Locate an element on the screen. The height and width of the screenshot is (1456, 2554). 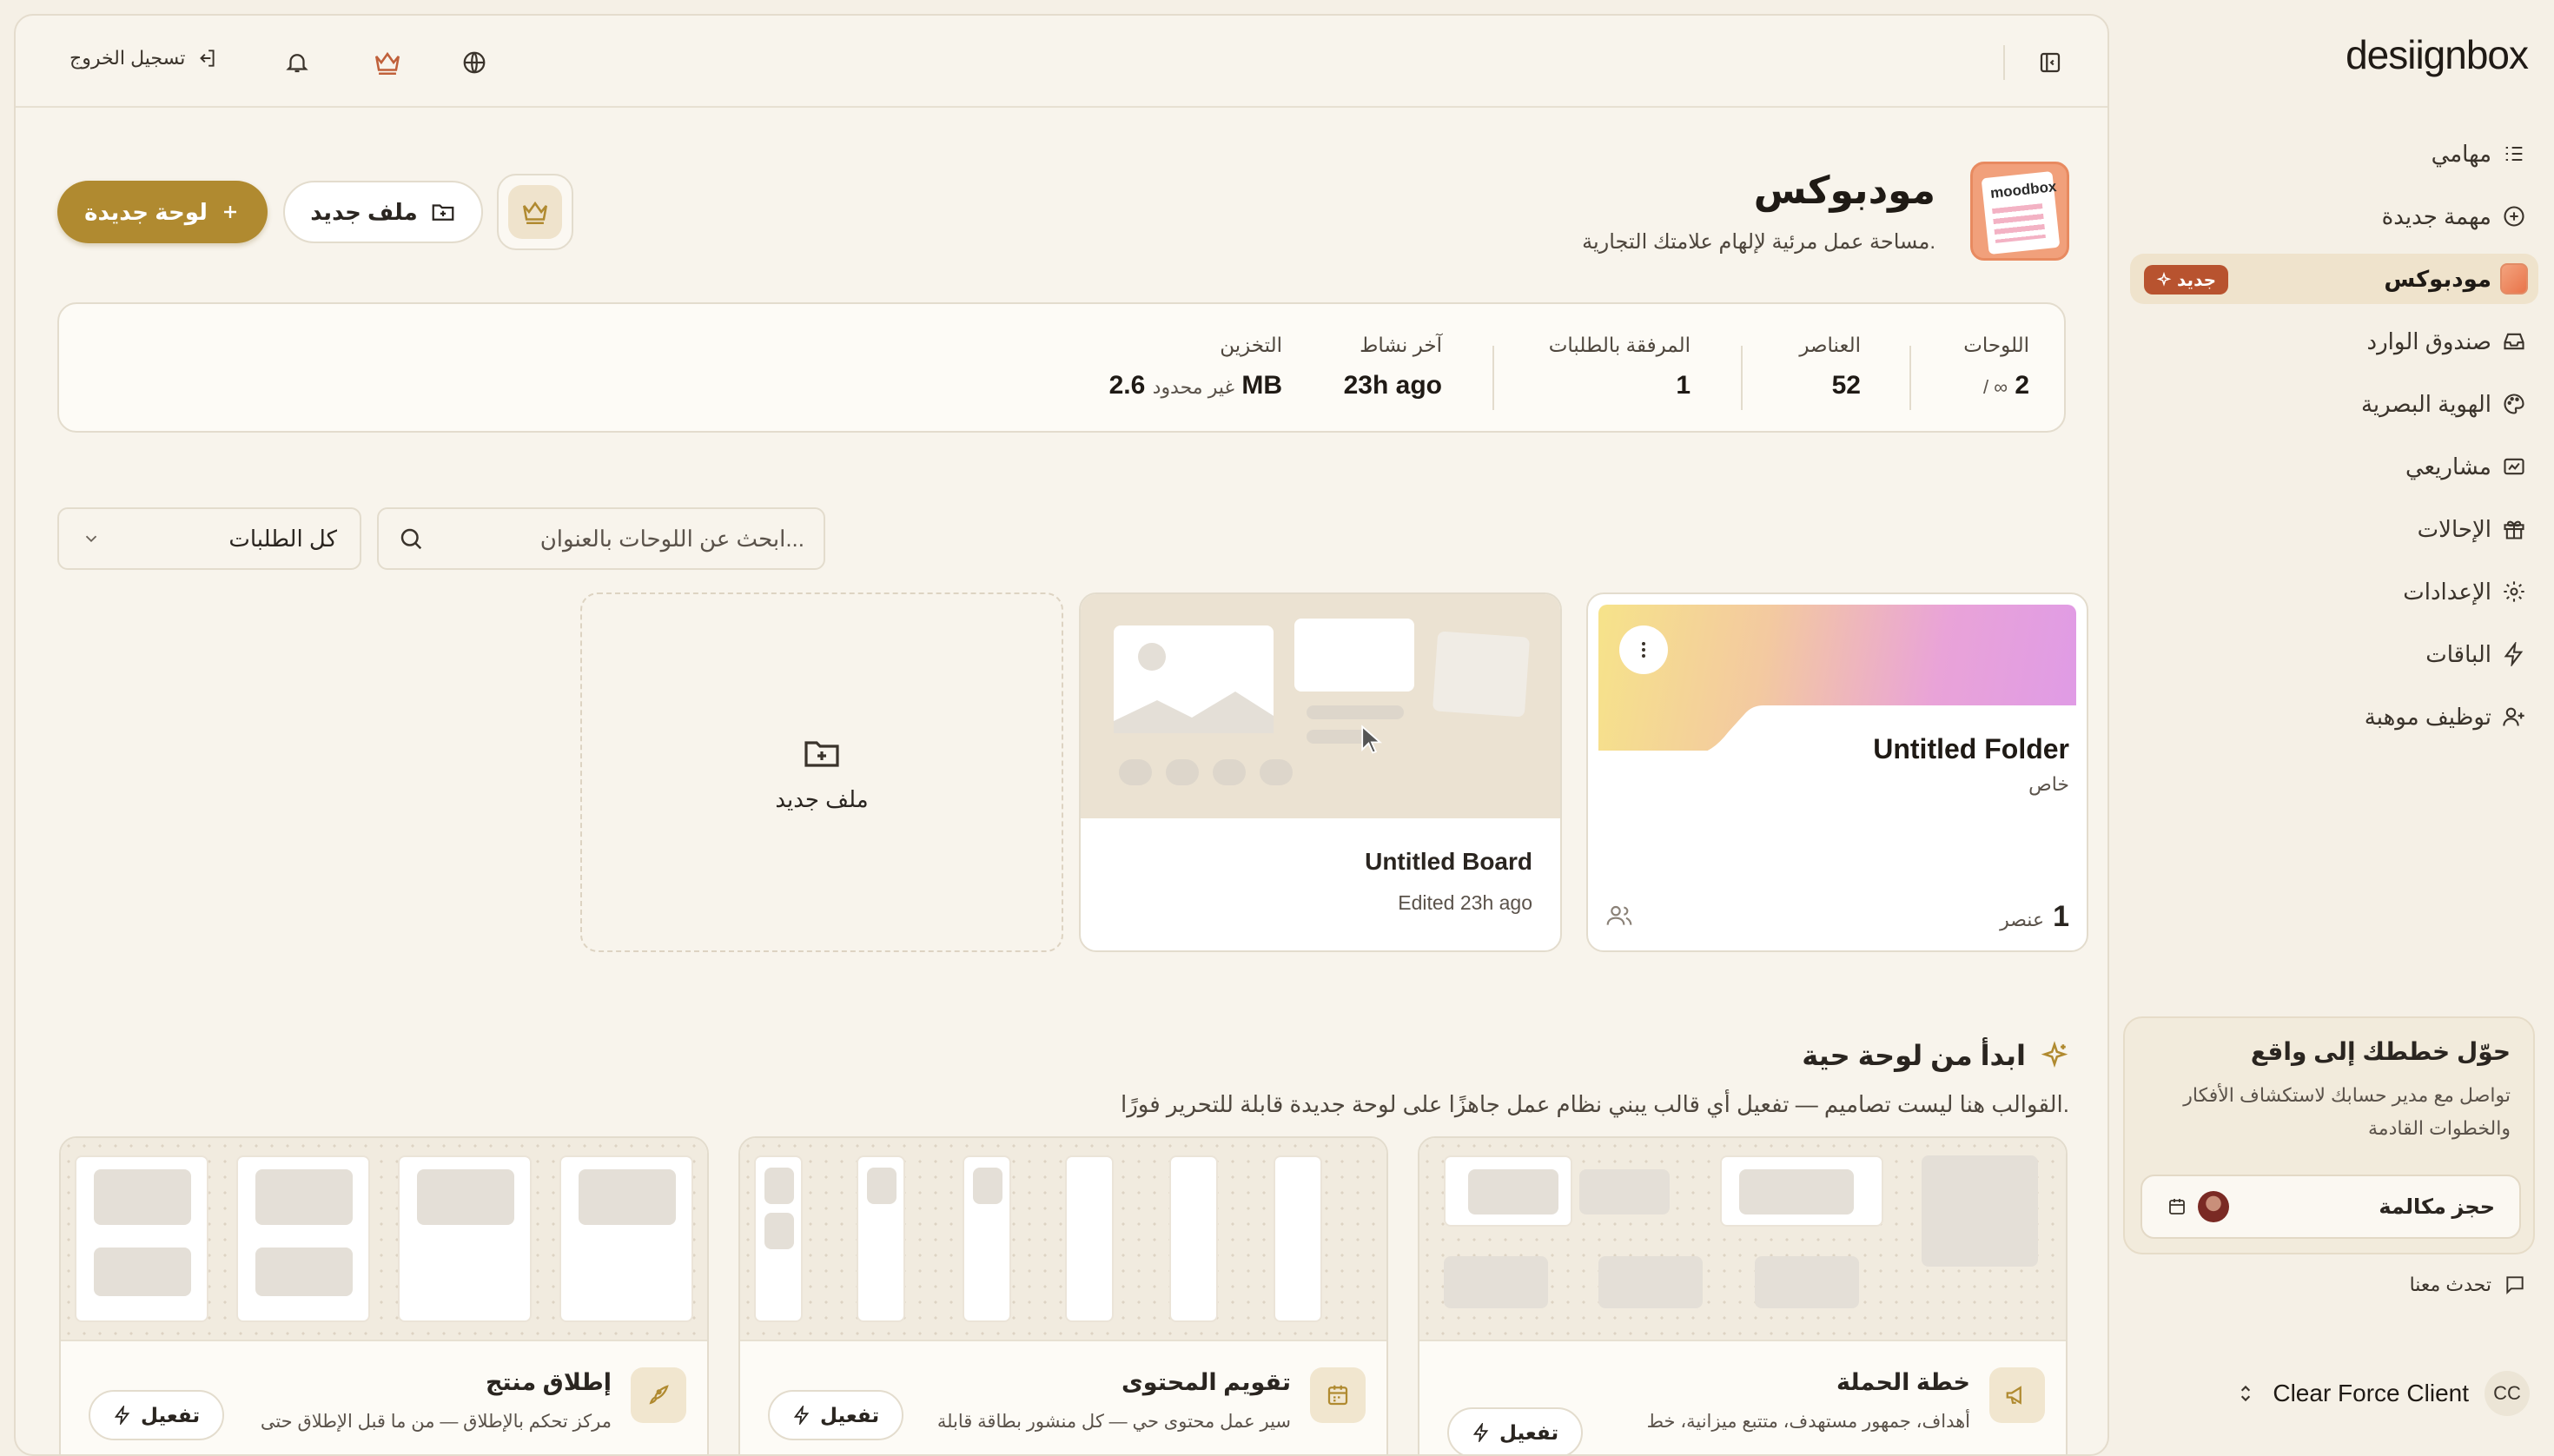
search-input is located at coordinates (622, 539).